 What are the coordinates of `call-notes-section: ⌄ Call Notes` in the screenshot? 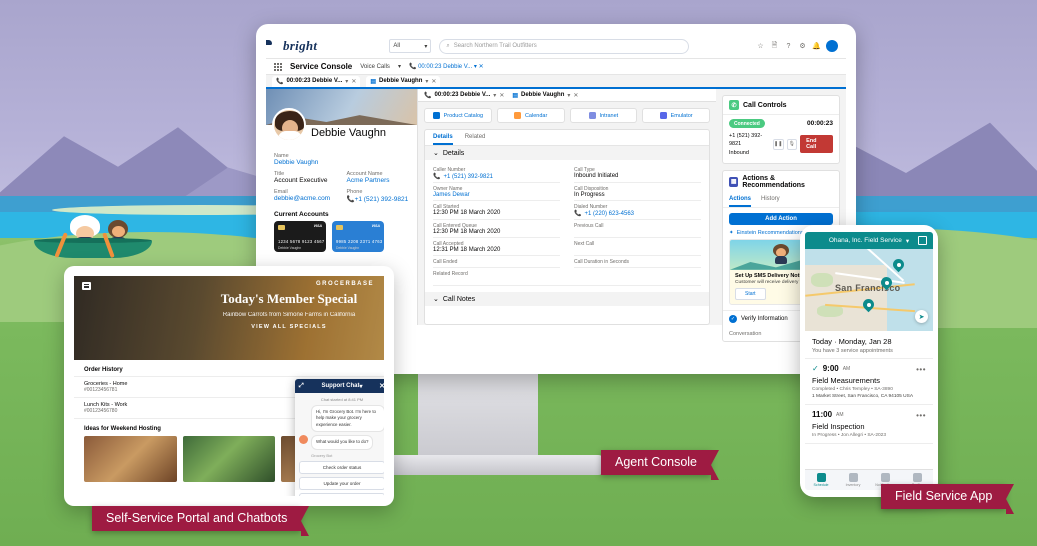 It's located at (567, 299).